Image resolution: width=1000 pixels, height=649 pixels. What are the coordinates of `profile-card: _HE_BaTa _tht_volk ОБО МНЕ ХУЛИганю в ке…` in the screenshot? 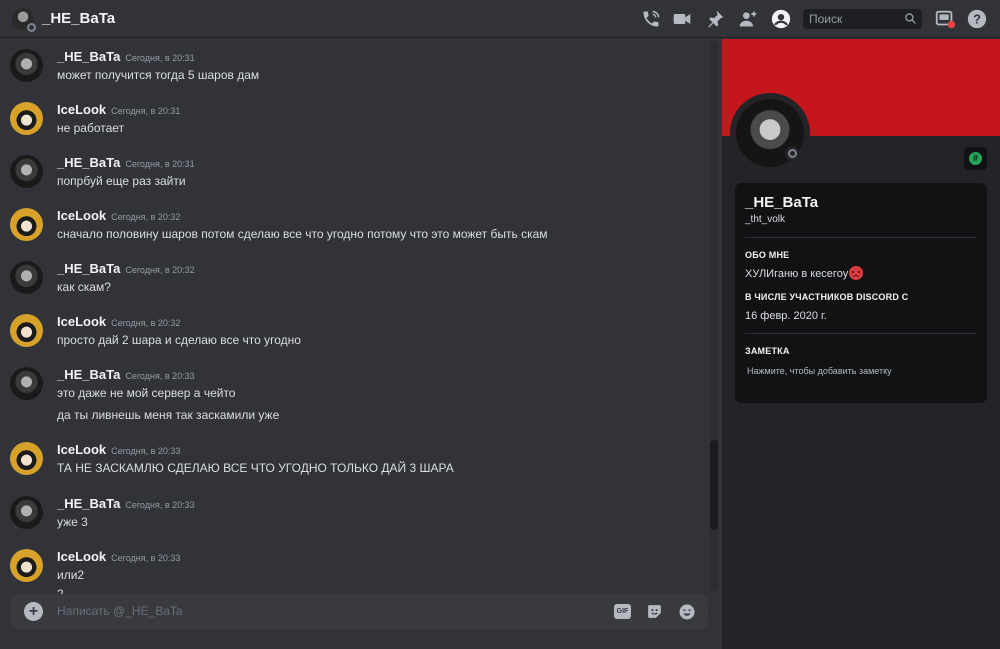 It's located at (861, 293).